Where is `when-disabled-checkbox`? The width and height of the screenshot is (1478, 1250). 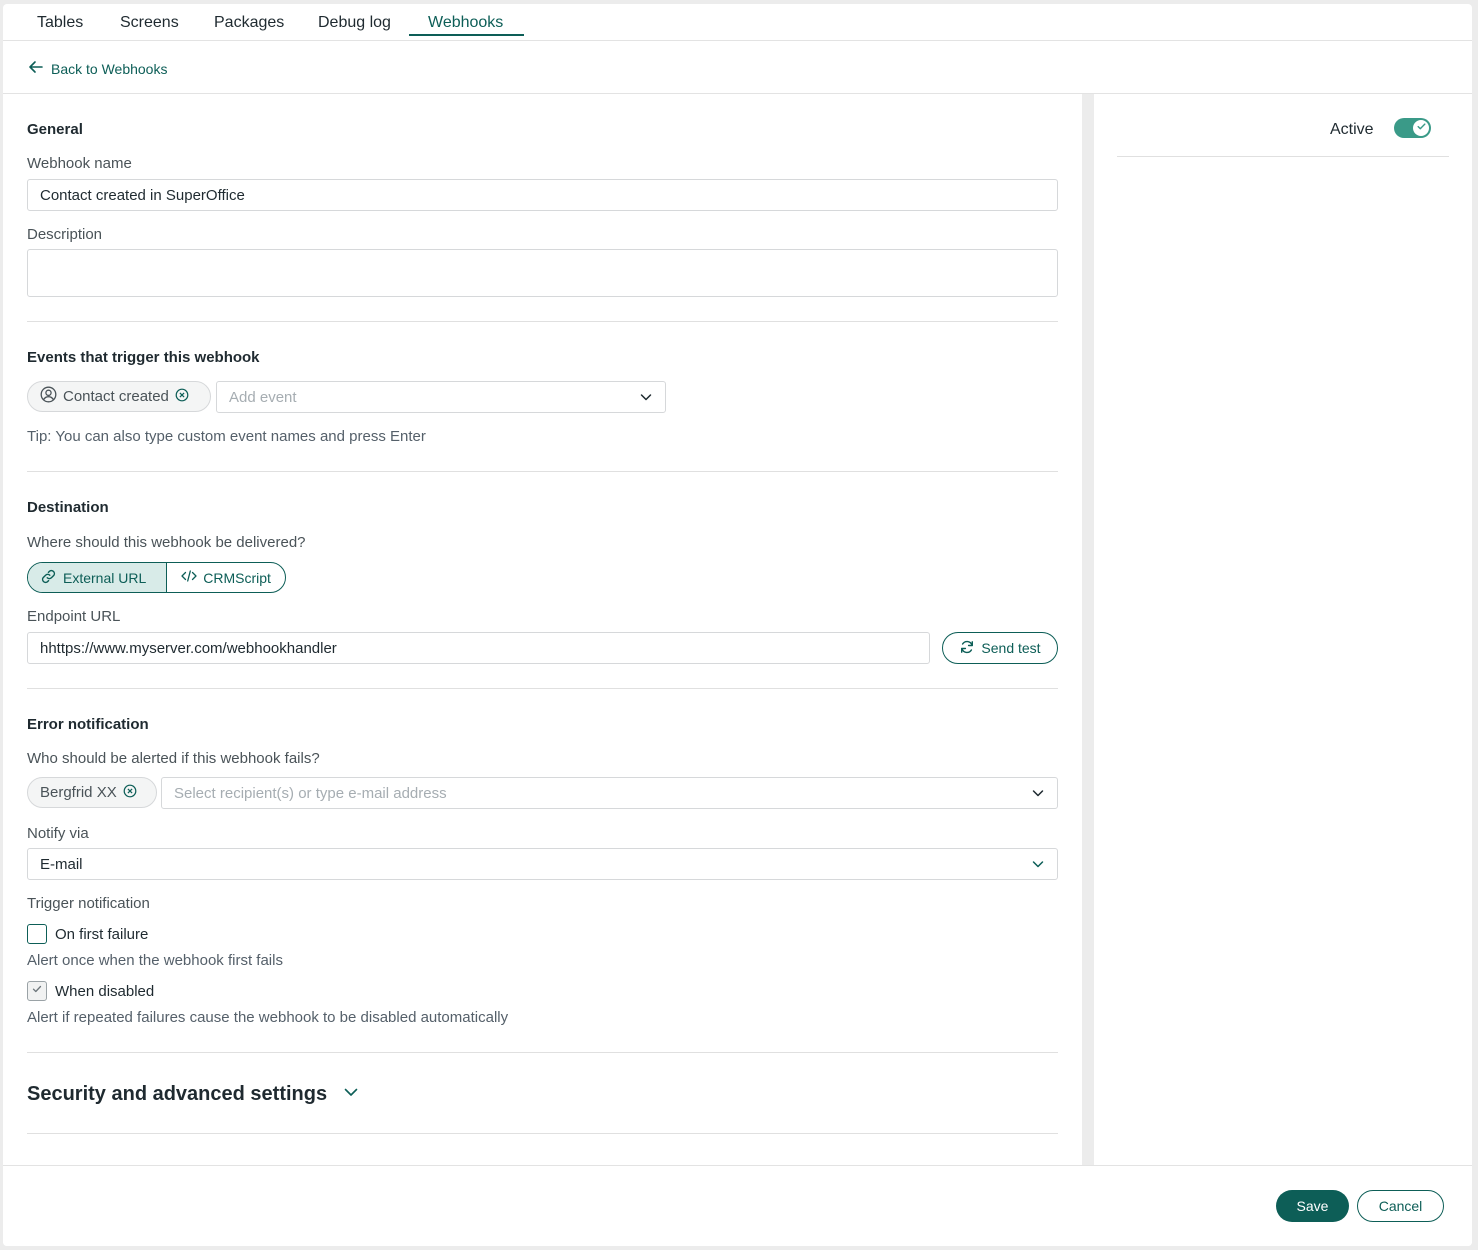 when-disabled-checkbox is located at coordinates (37, 991).